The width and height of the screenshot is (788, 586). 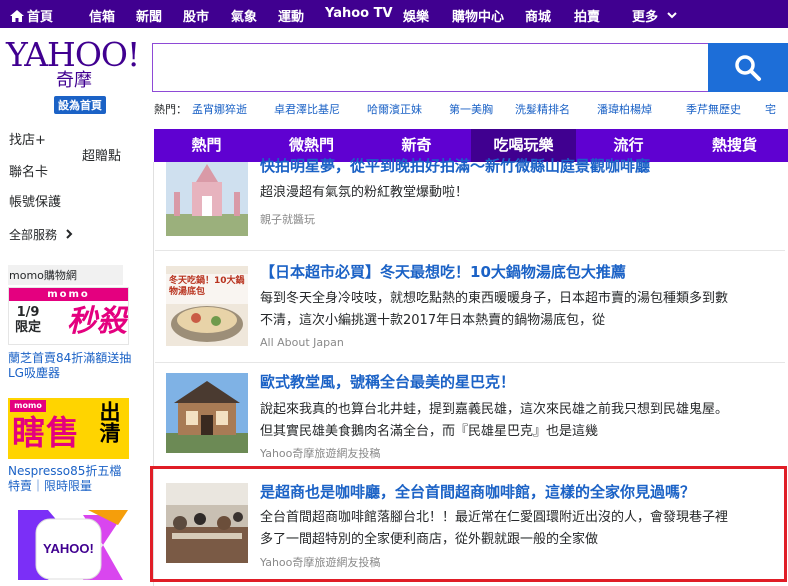 What do you see at coordinates (101, 154) in the screenshot?
I see `sidebar-item-super-points: 超贈點` at bounding box center [101, 154].